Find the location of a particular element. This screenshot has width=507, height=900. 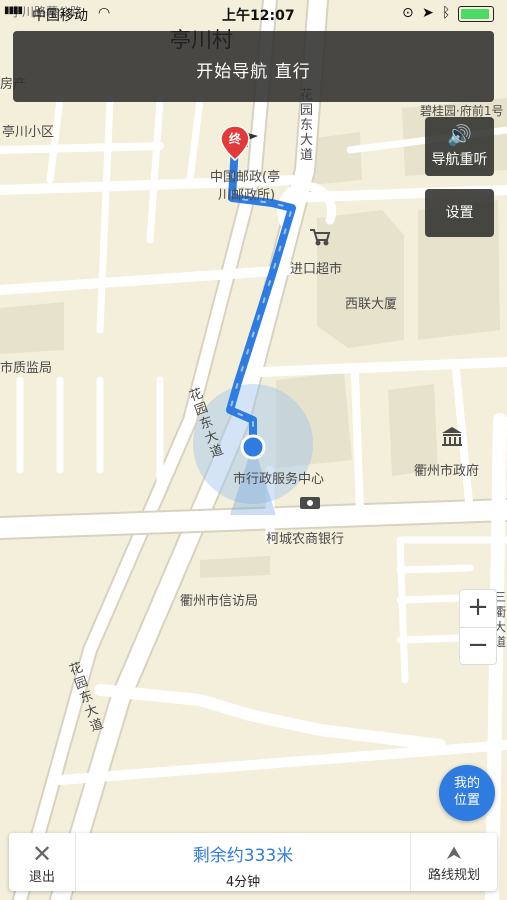

destination-marker-label: 终 is located at coordinates (234, 139).